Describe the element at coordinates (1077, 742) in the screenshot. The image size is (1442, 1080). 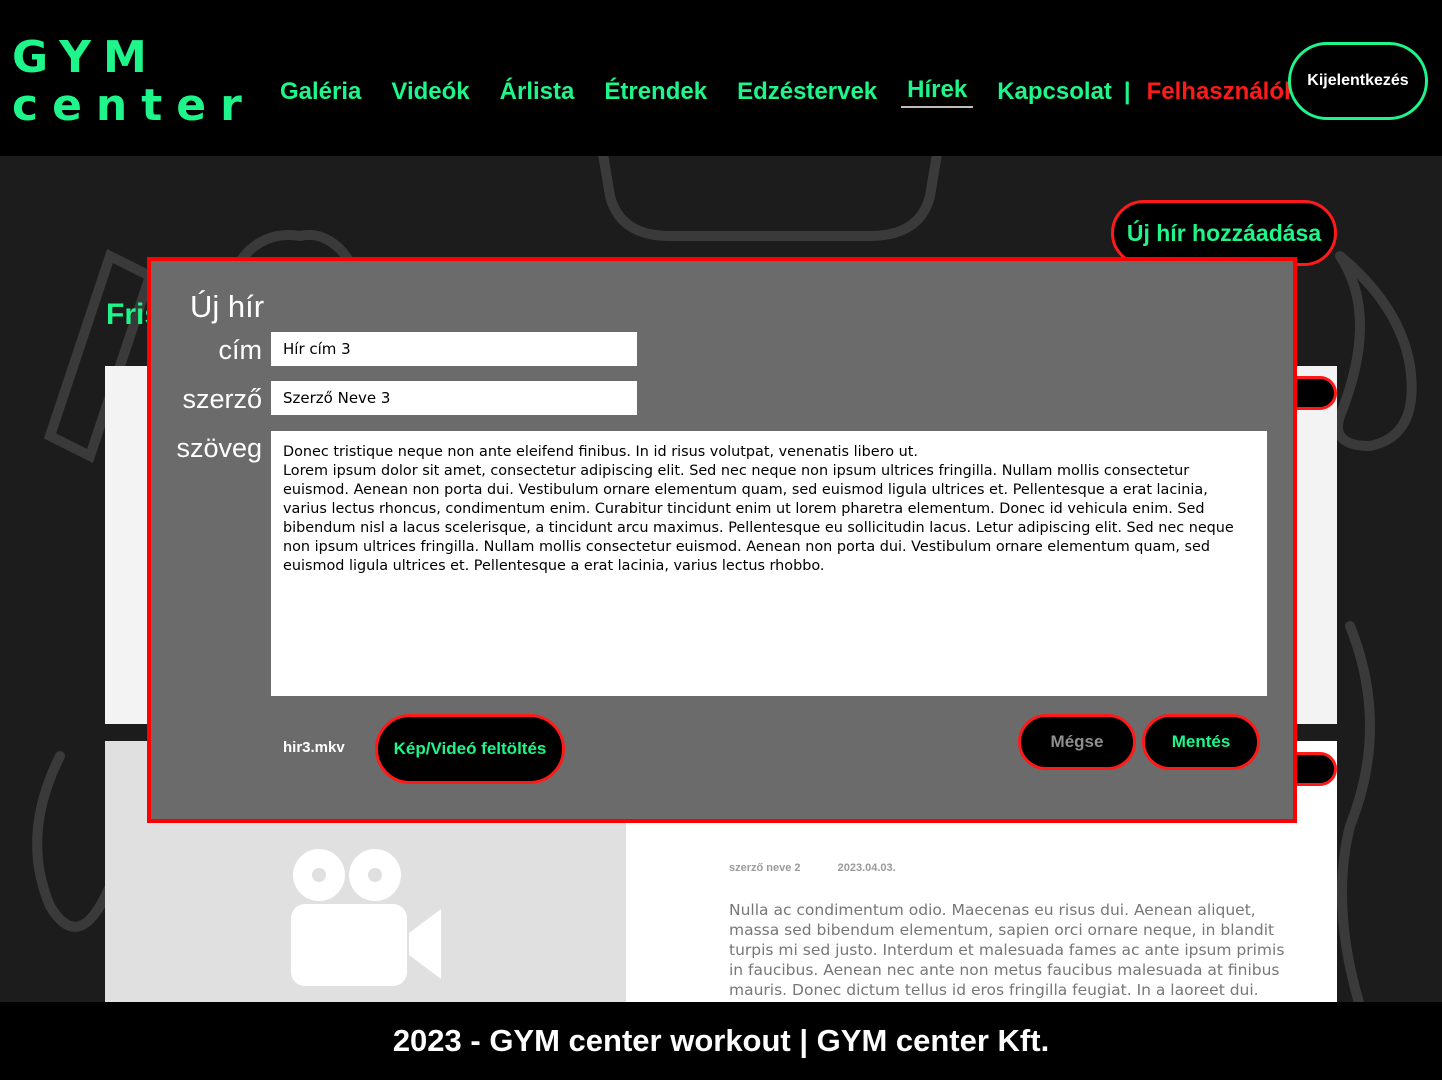
I see `cancel-button: Mégse` at that location.